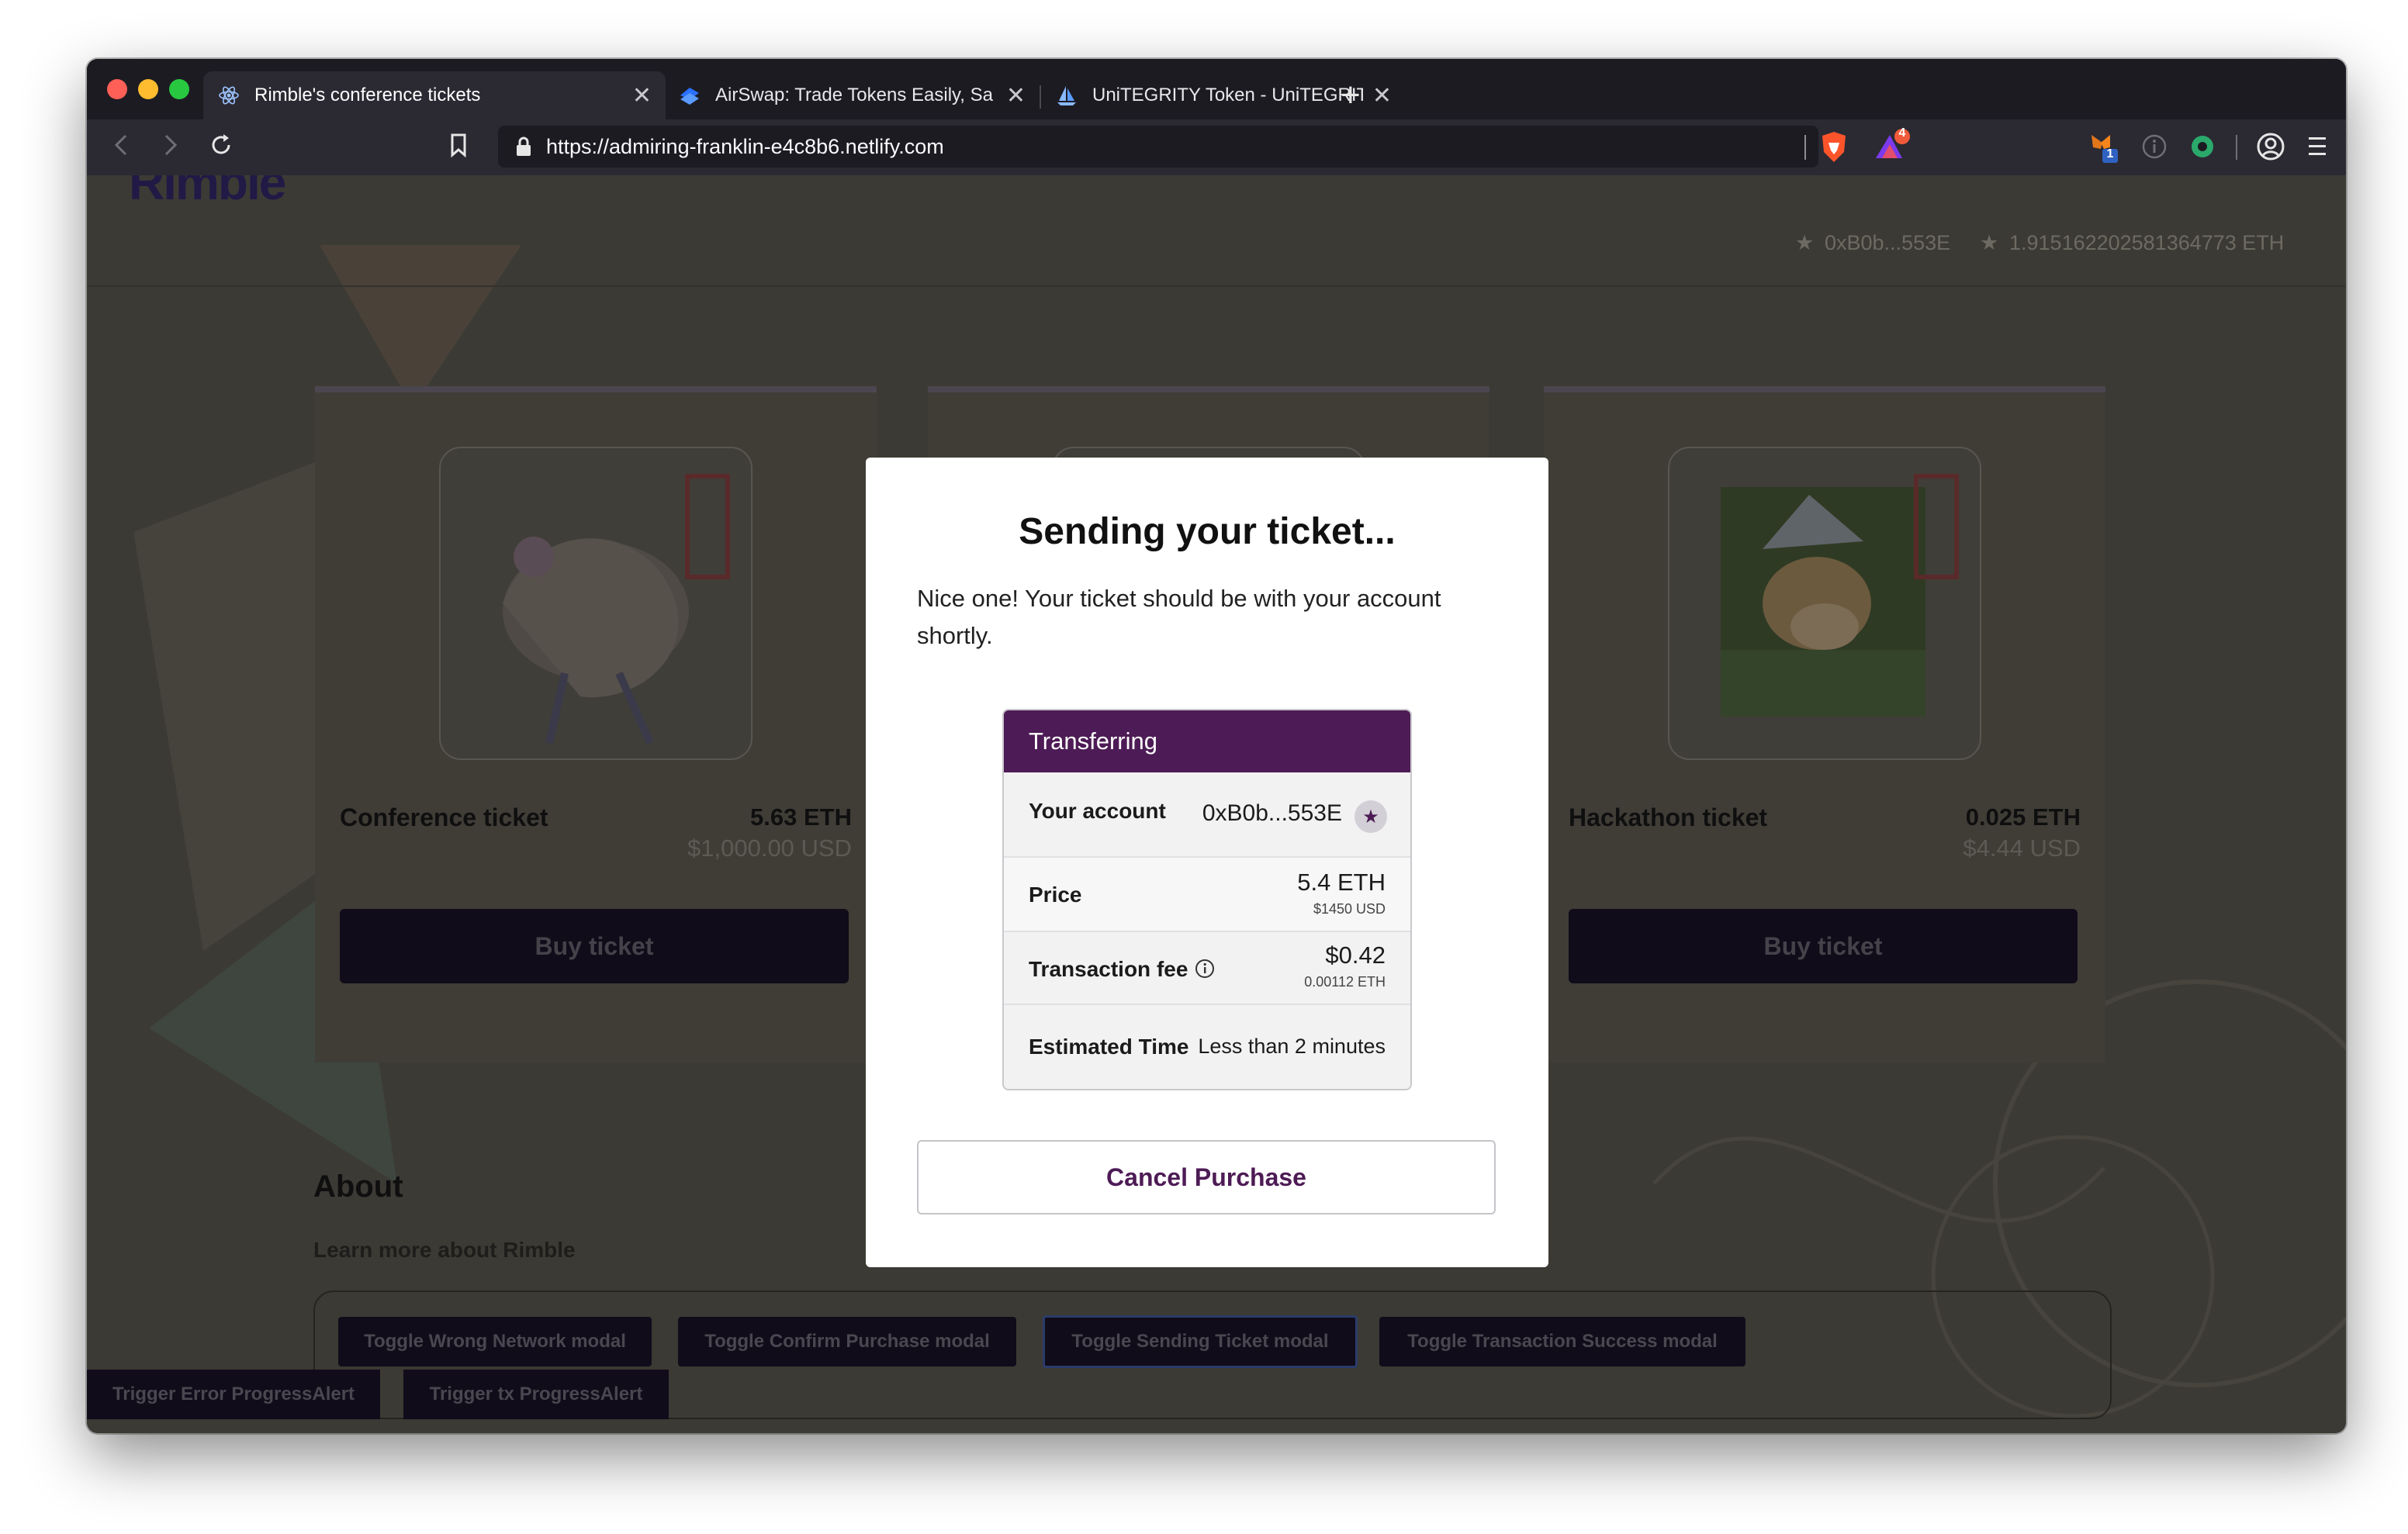 The width and height of the screenshot is (2408, 1534). Describe the element at coordinates (2270, 148) in the screenshot. I see `account-icon` at that location.